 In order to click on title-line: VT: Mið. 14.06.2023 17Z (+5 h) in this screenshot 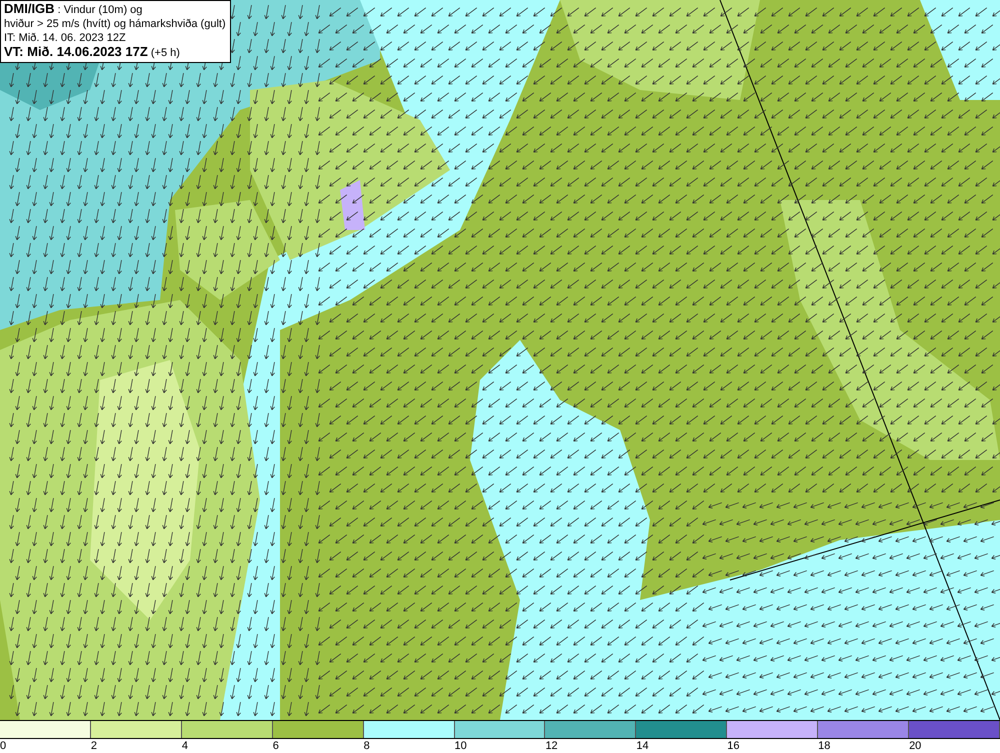, I will do `click(92, 52)`.